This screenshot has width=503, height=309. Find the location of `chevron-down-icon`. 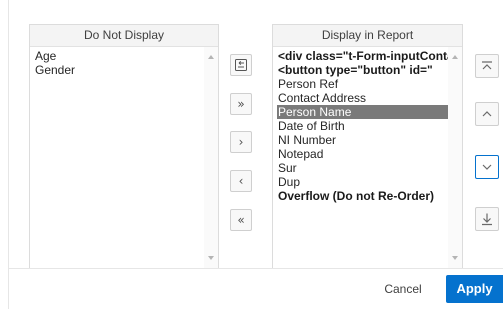

chevron-down-icon is located at coordinates (487, 167).